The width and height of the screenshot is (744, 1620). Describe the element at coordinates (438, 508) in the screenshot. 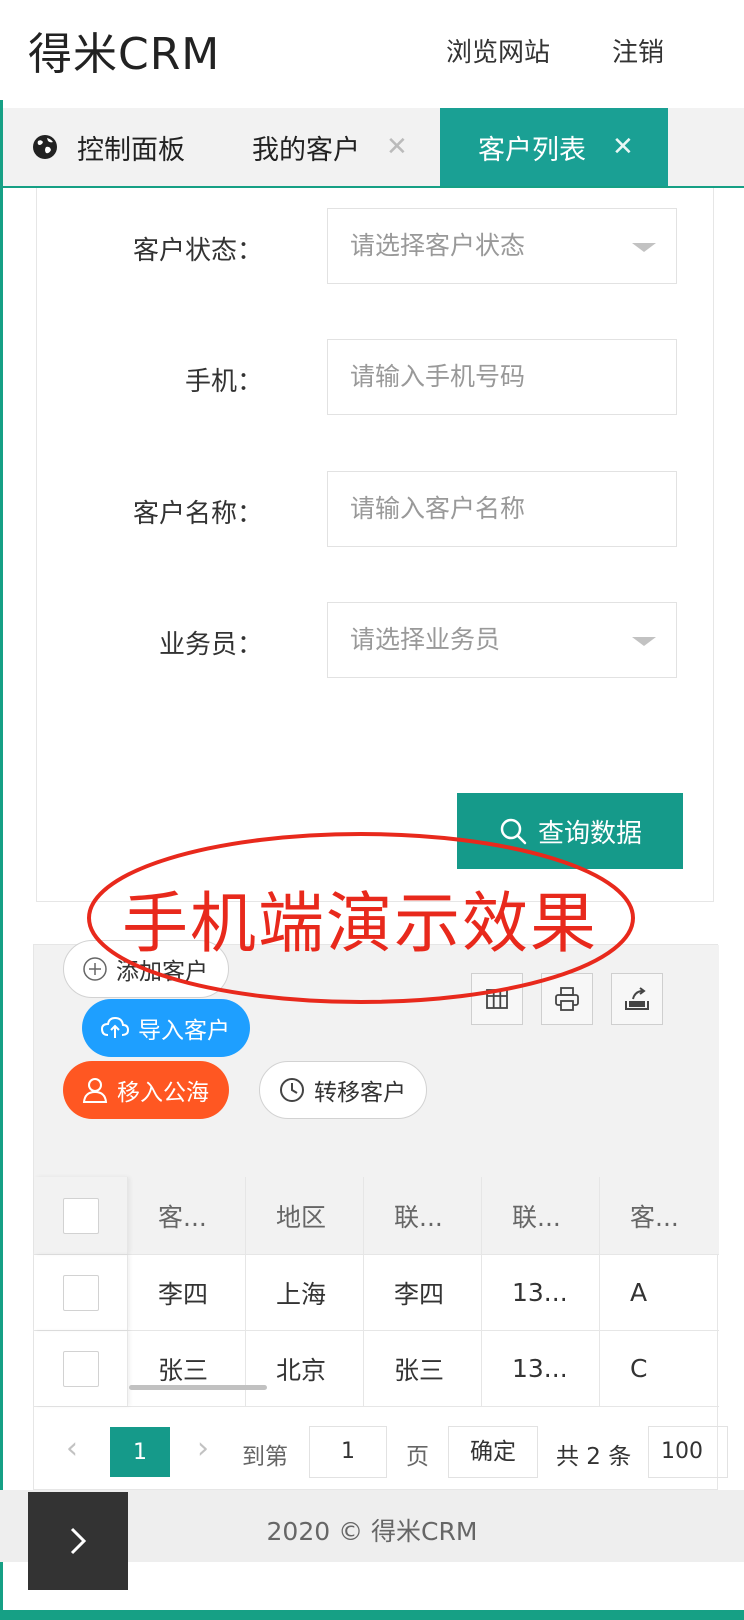

I see `customer-name-placeholder: 请输入客户名称` at that location.